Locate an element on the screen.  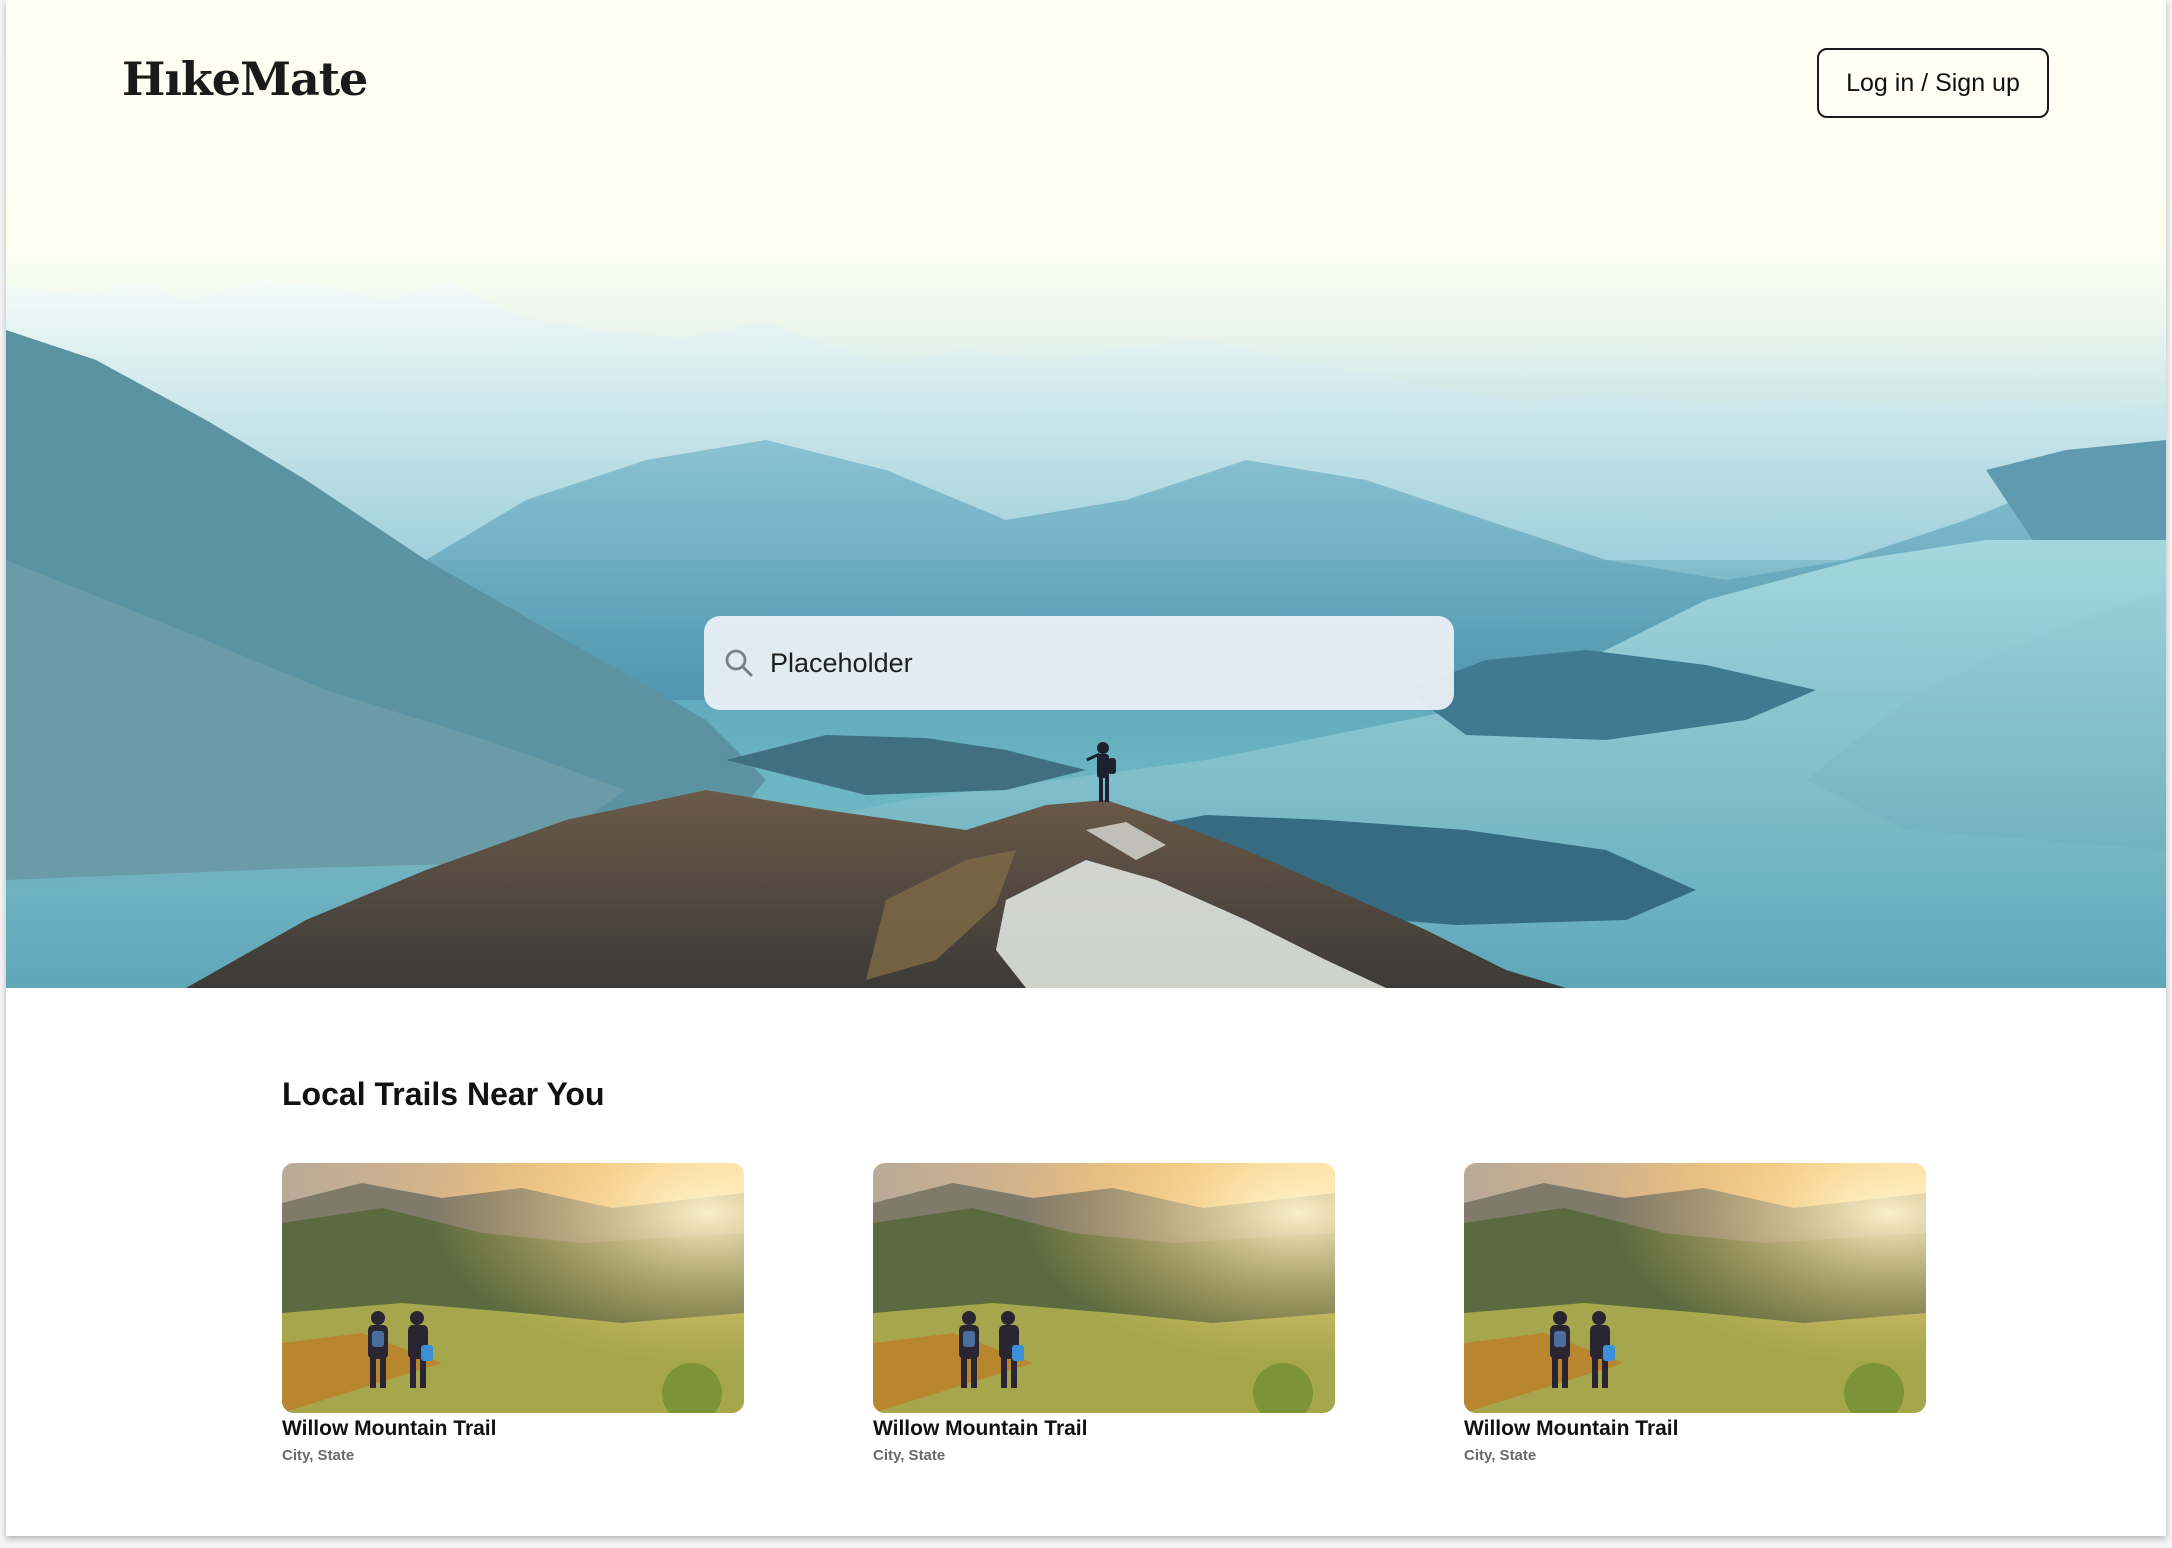
section-title: Local Trails Near You is located at coordinates (443, 1094).